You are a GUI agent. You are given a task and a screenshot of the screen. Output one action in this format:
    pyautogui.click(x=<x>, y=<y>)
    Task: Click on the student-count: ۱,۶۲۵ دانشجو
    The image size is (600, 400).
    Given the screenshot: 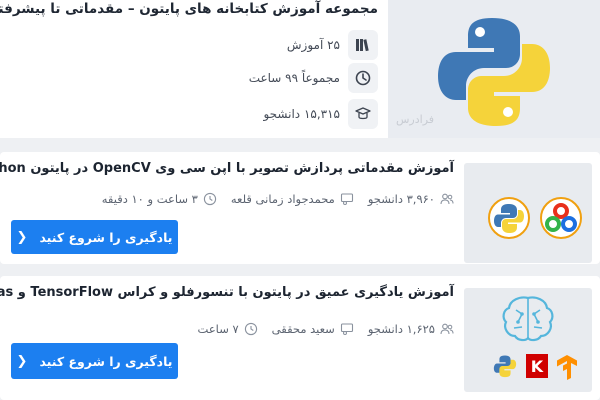 What is the action you would take?
    pyautogui.click(x=401, y=329)
    